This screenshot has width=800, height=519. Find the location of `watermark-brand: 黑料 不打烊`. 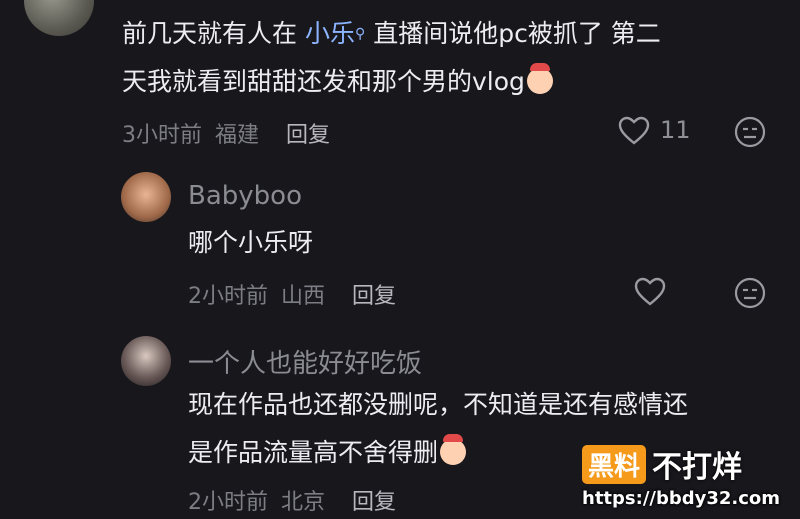

watermark-brand: 黑料 不打烊 is located at coordinates (682, 464).